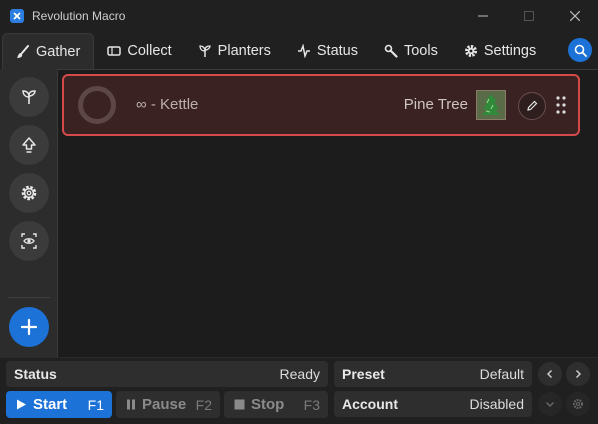  Describe the element at coordinates (391, 51) in the screenshot. I see `wrench-icon` at that location.